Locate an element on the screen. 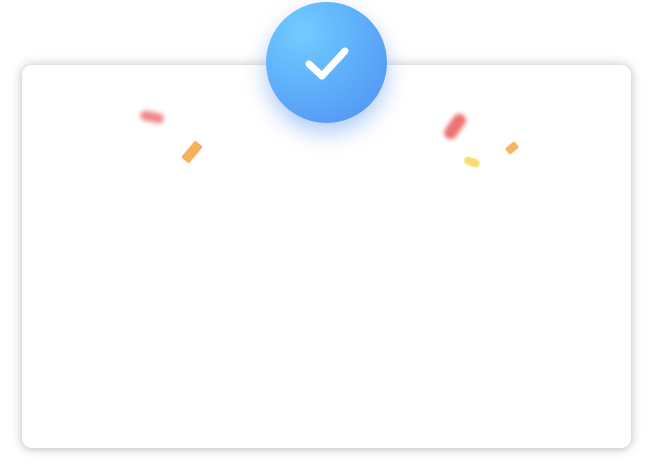  success-badge is located at coordinates (326, 62).